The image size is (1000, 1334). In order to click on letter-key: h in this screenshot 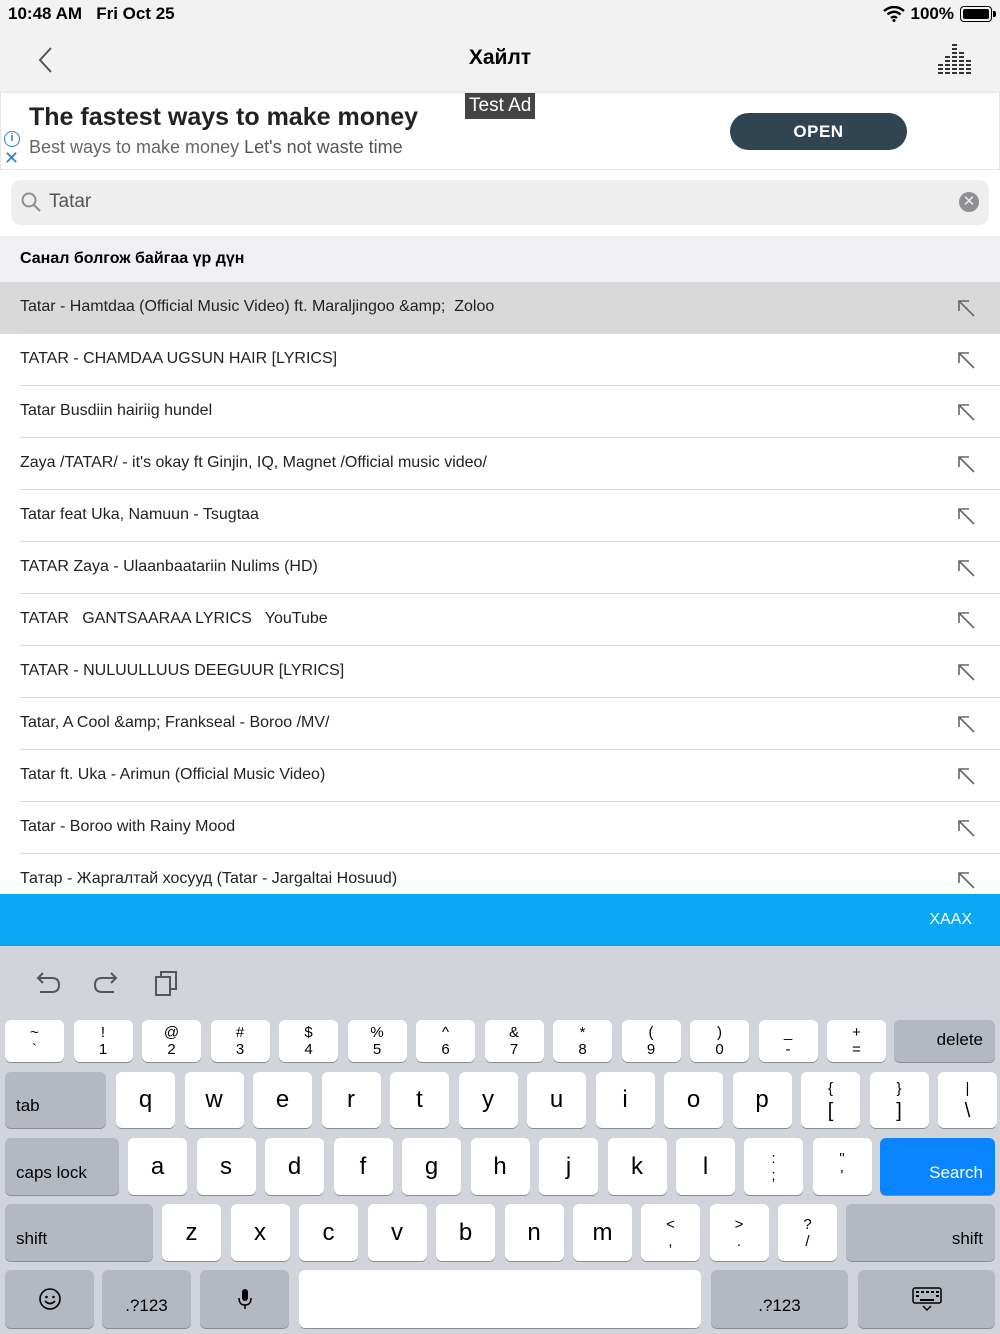, I will do `click(500, 1166)`.